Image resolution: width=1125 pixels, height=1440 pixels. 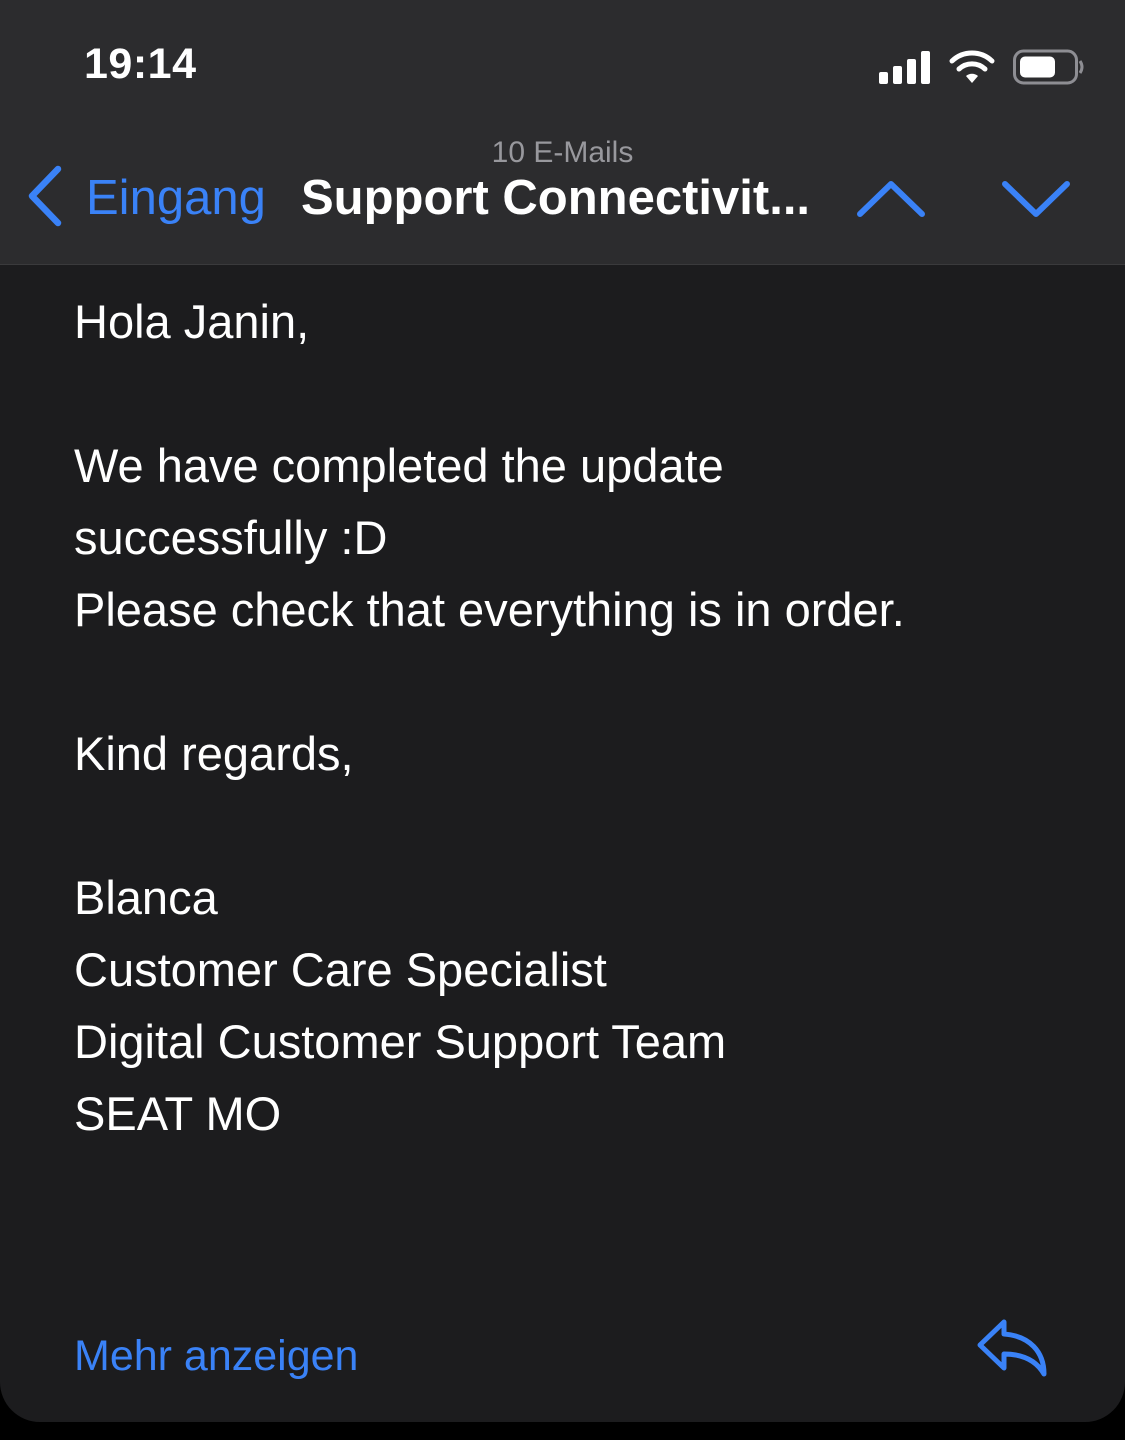 I want to click on previous-mail-button, so click(x=891, y=198).